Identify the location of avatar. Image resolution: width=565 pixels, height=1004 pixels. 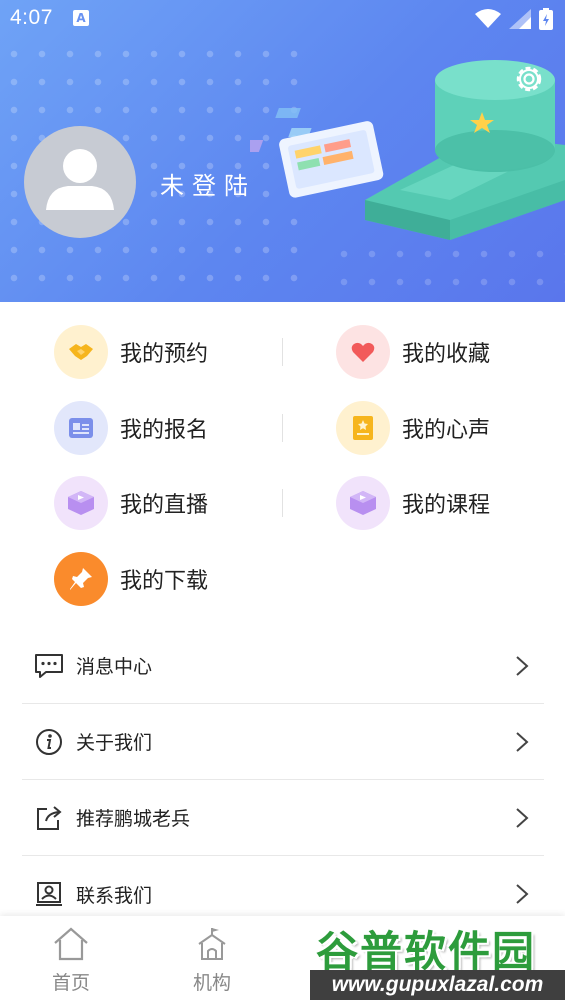
(80, 182).